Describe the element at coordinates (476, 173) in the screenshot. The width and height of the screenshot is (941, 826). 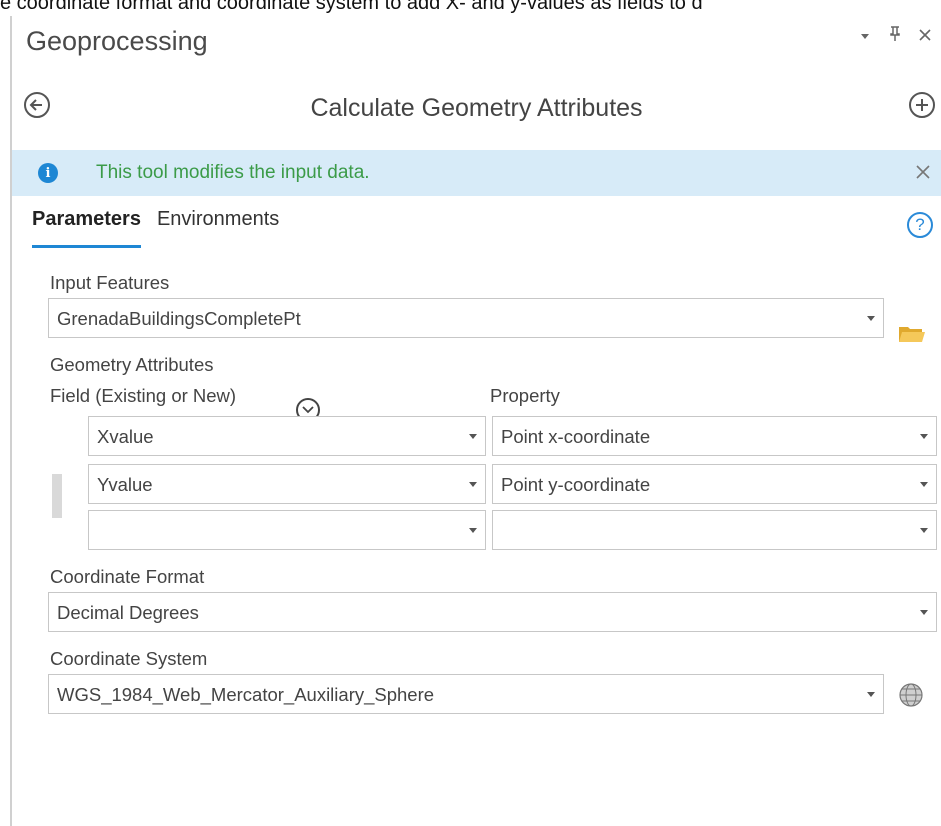
I see `info-banner: i This tool modifies the input data.` at that location.